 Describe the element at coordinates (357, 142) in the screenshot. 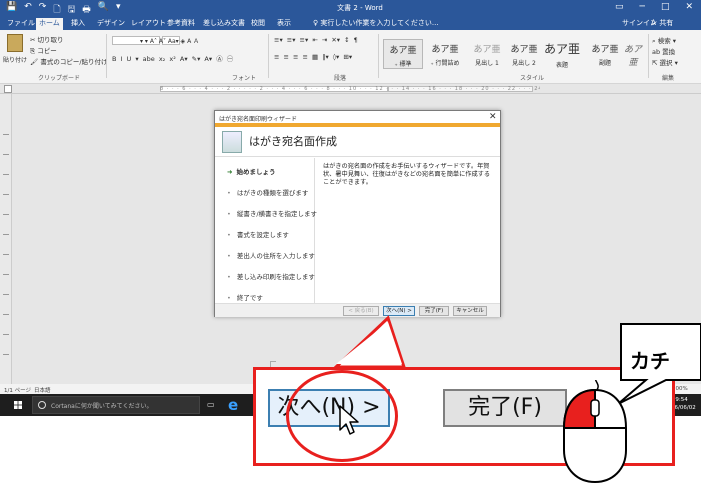

I see `dialog-header: はがき宛名面作成` at that location.